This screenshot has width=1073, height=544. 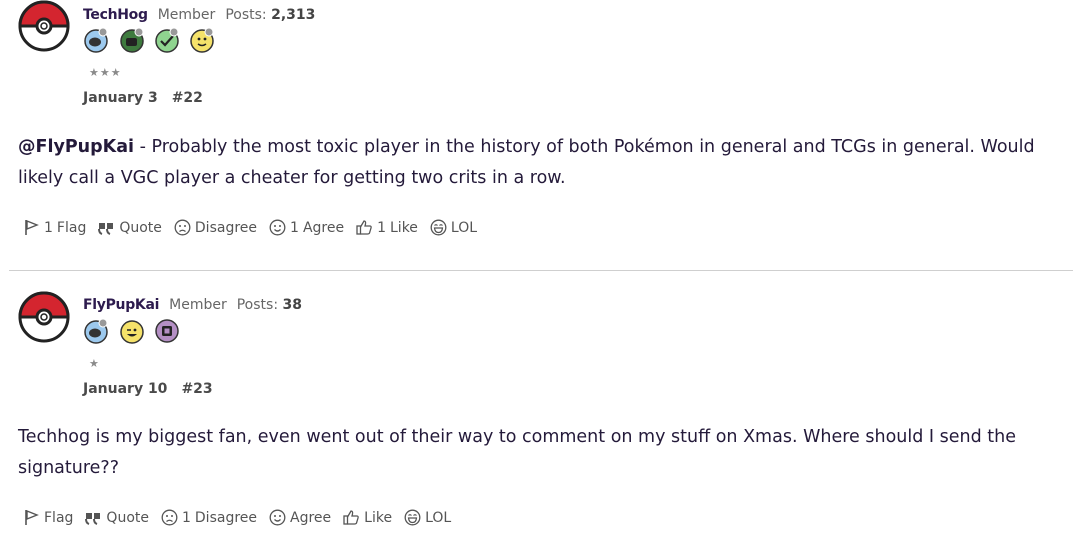 I want to click on username-link: FlyPupKai, so click(x=121, y=305).